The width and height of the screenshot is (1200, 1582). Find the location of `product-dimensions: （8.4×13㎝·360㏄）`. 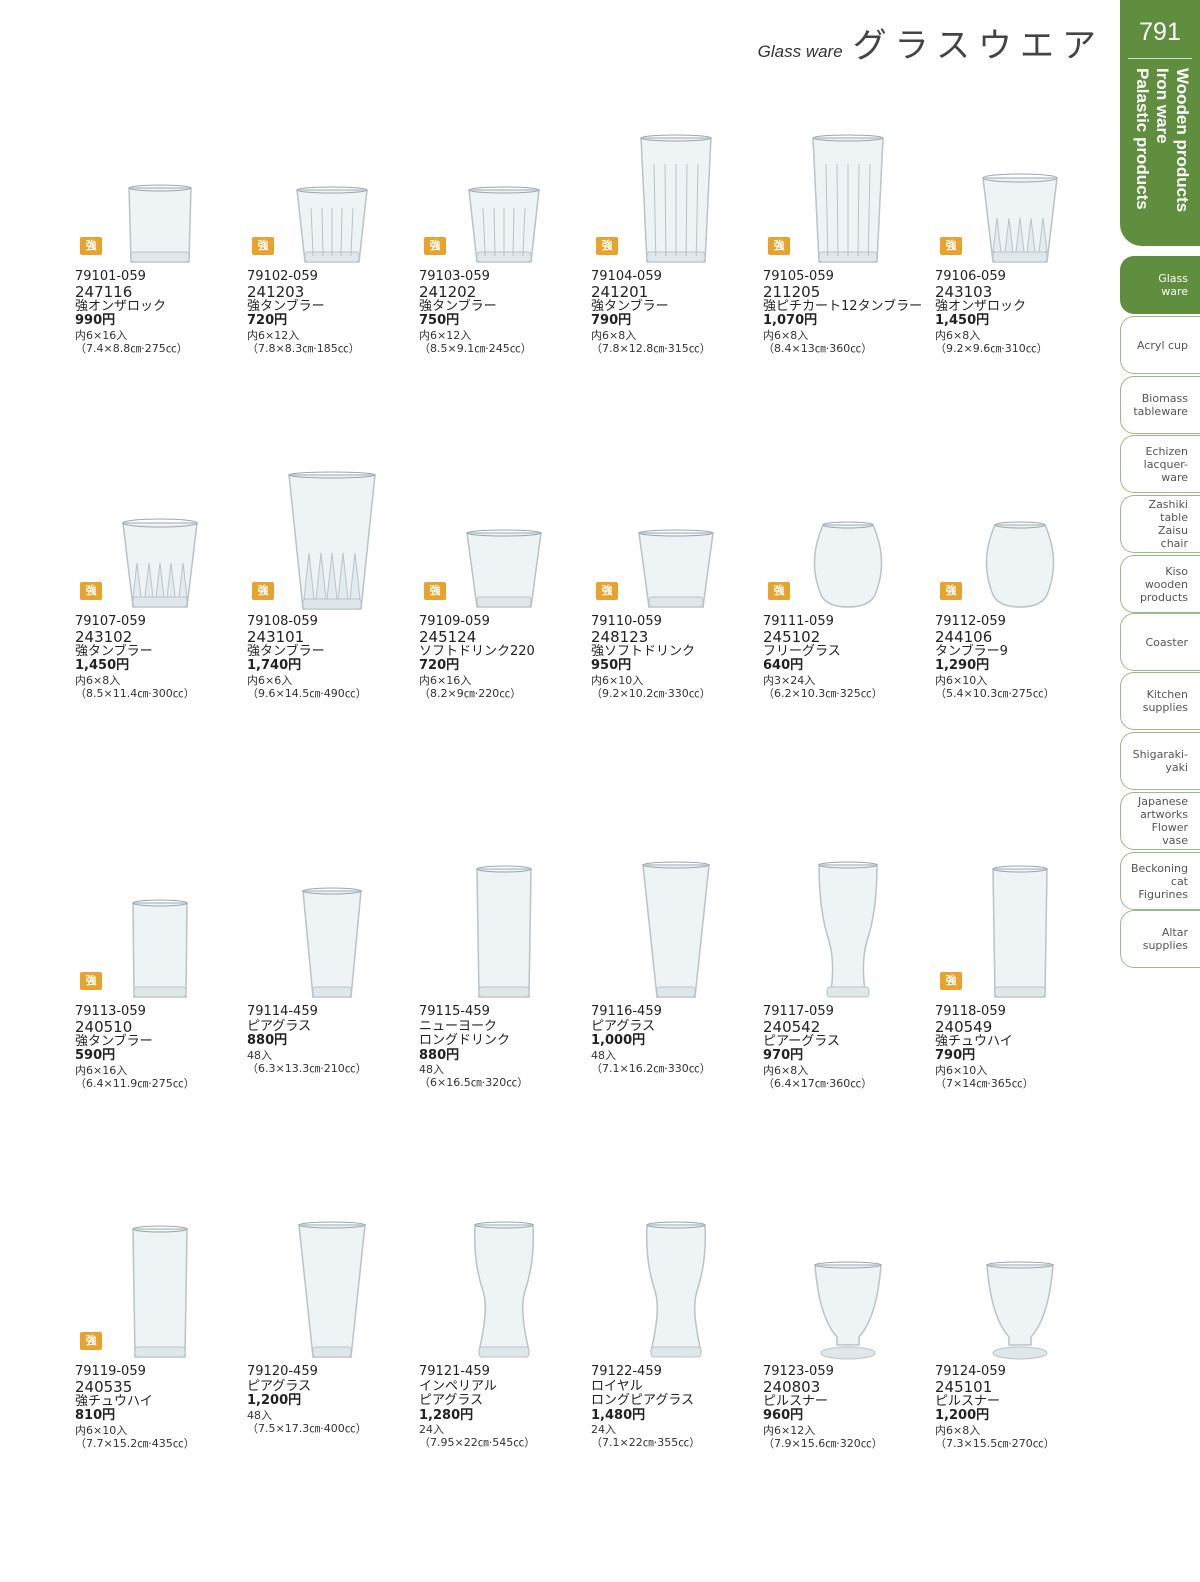

product-dimensions: （8.4×13㎝·360㏄） is located at coordinates (818, 348).